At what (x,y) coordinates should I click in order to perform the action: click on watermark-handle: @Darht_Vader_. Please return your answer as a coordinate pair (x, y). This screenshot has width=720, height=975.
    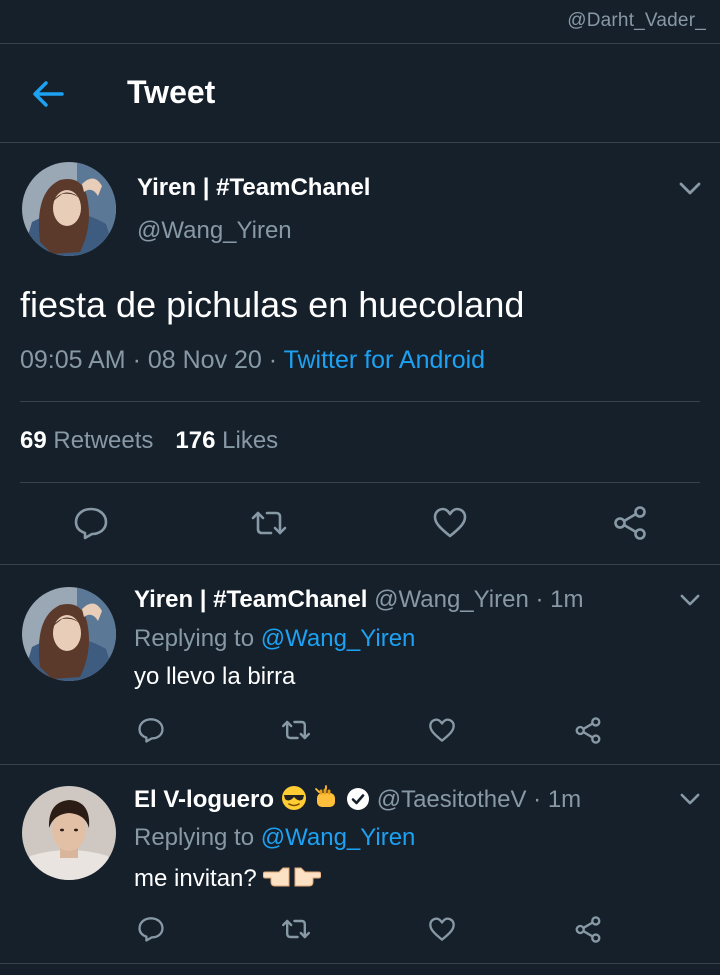
    Looking at the image, I should click on (636, 20).